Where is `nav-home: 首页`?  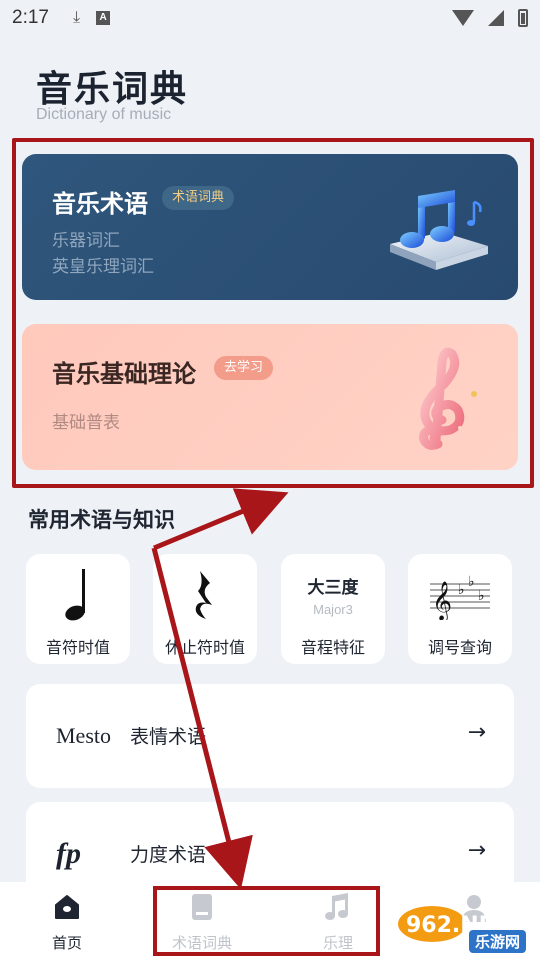 nav-home: 首页 is located at coordinates (67, 922).